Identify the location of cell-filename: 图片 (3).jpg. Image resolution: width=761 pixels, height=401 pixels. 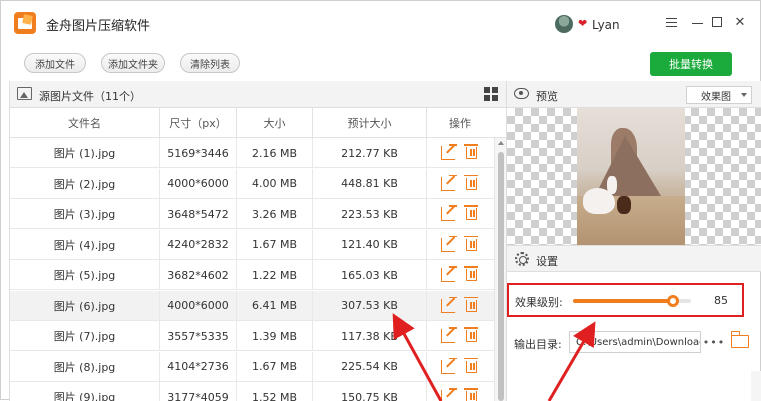
(85, 214).